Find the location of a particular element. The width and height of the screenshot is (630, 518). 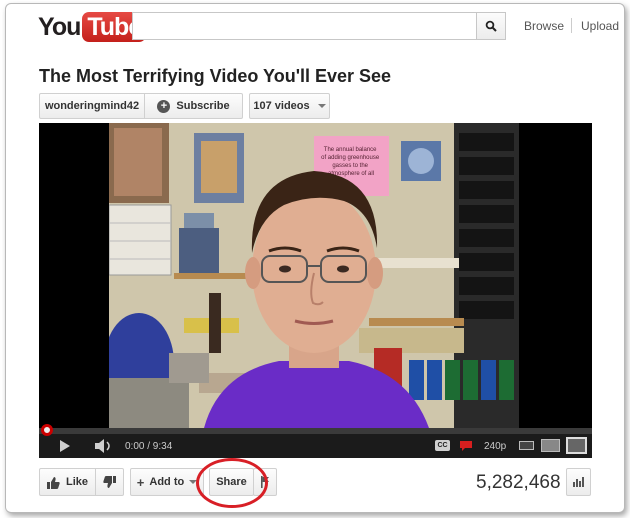

header-divider is located at coordinates (571, 25).